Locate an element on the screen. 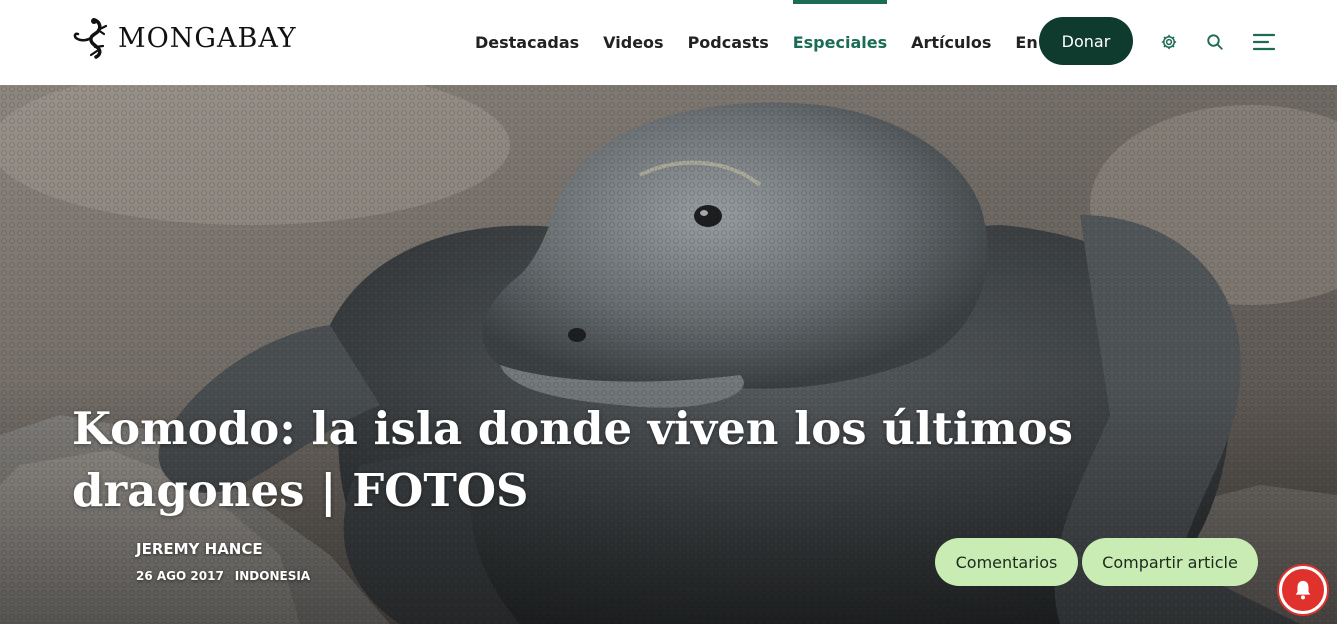 The image size is (1337, 624). comments-button: Comentarios is located at coordinates (1006, 562).